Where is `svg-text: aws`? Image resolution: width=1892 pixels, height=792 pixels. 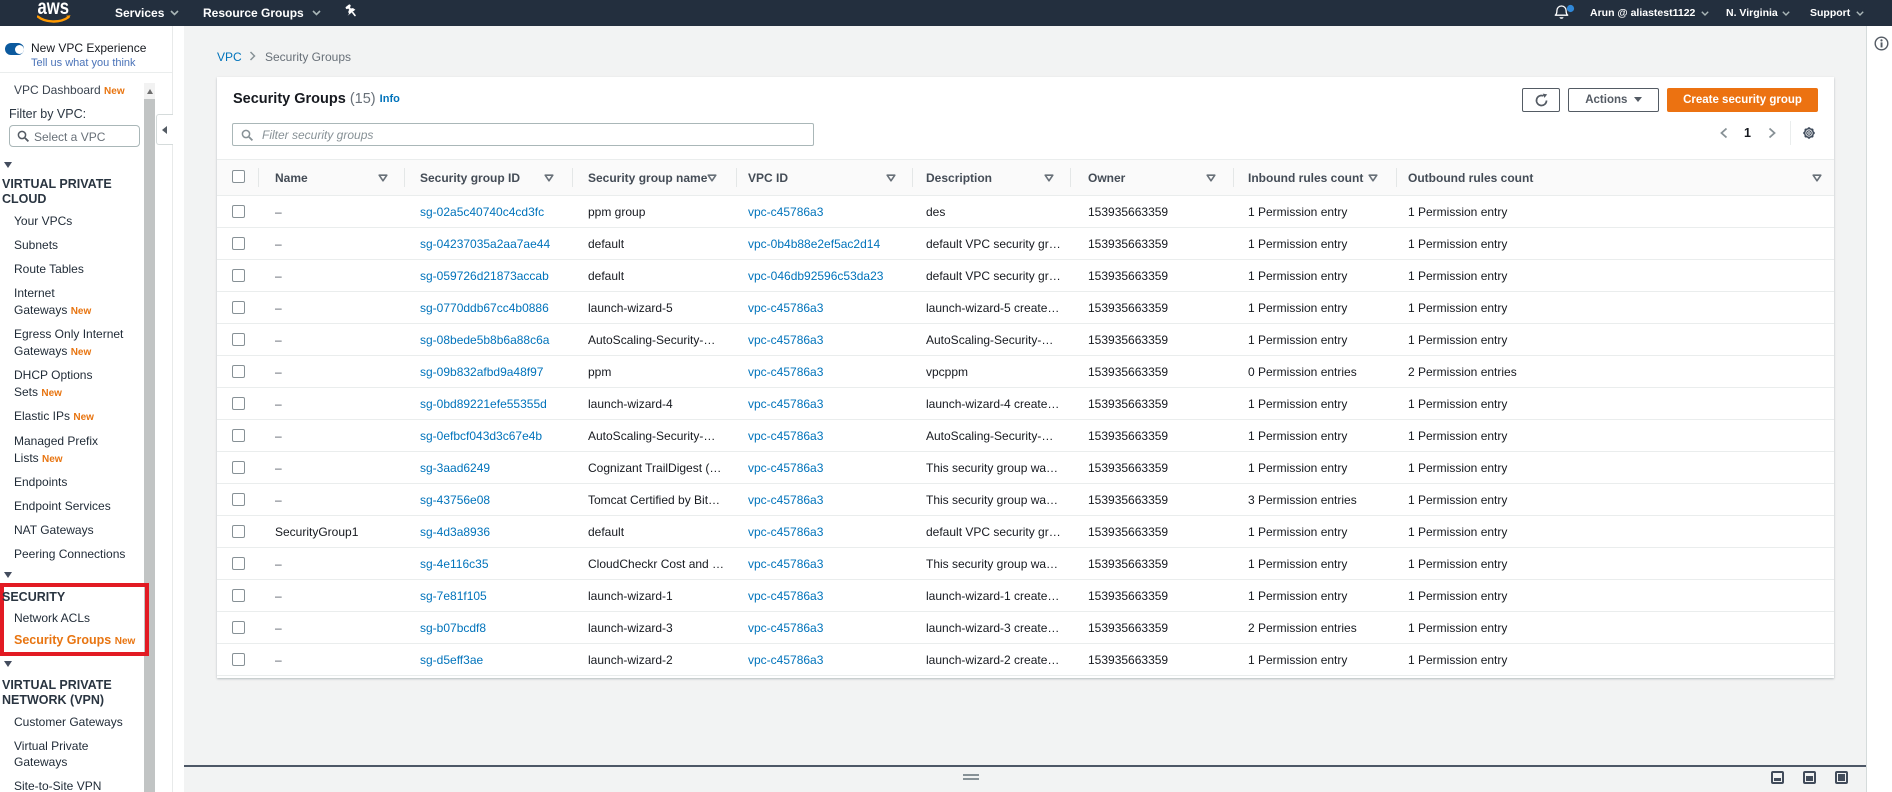 svg-text: aws is located at coordinates (54, 10).